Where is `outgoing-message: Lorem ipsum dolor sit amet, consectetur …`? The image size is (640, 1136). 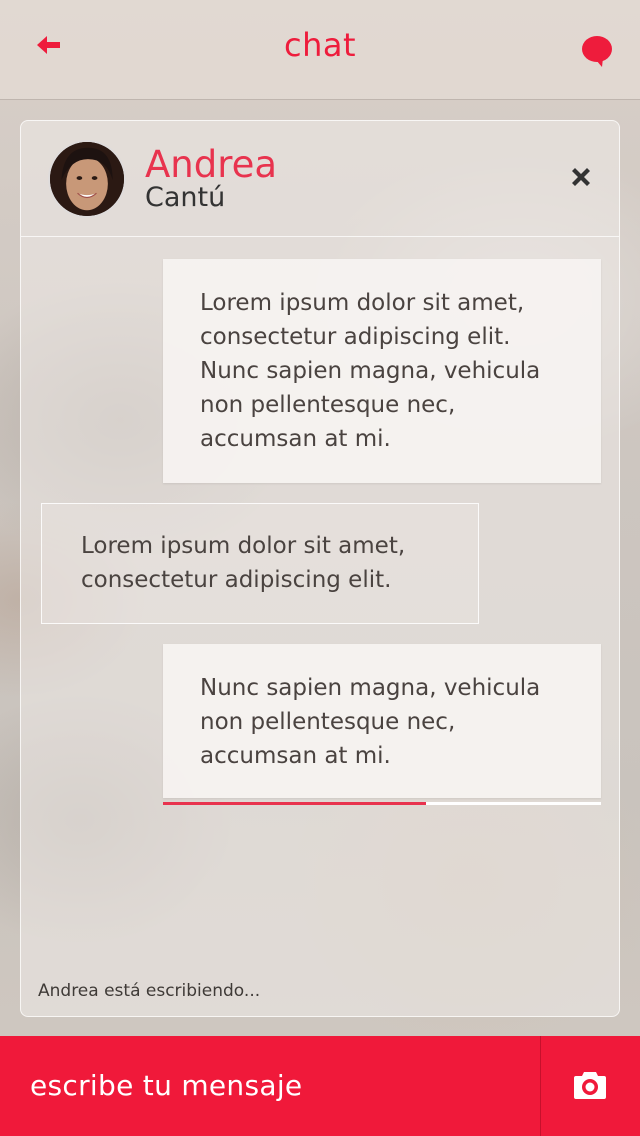 outgoing-message: Lorem ipsum dolor sit amet, consectetur … is located at coordinates (382, 371).